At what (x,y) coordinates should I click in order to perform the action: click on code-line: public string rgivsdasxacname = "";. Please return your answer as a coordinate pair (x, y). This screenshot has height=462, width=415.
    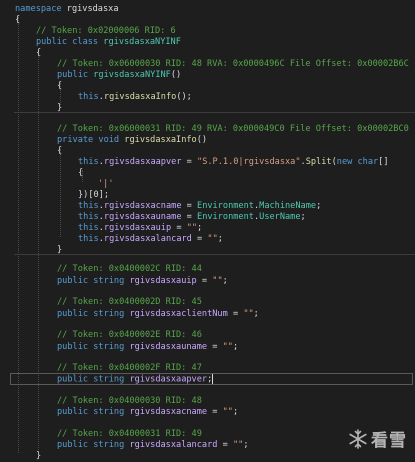
    Looking at the image, I should click on (148, 412).